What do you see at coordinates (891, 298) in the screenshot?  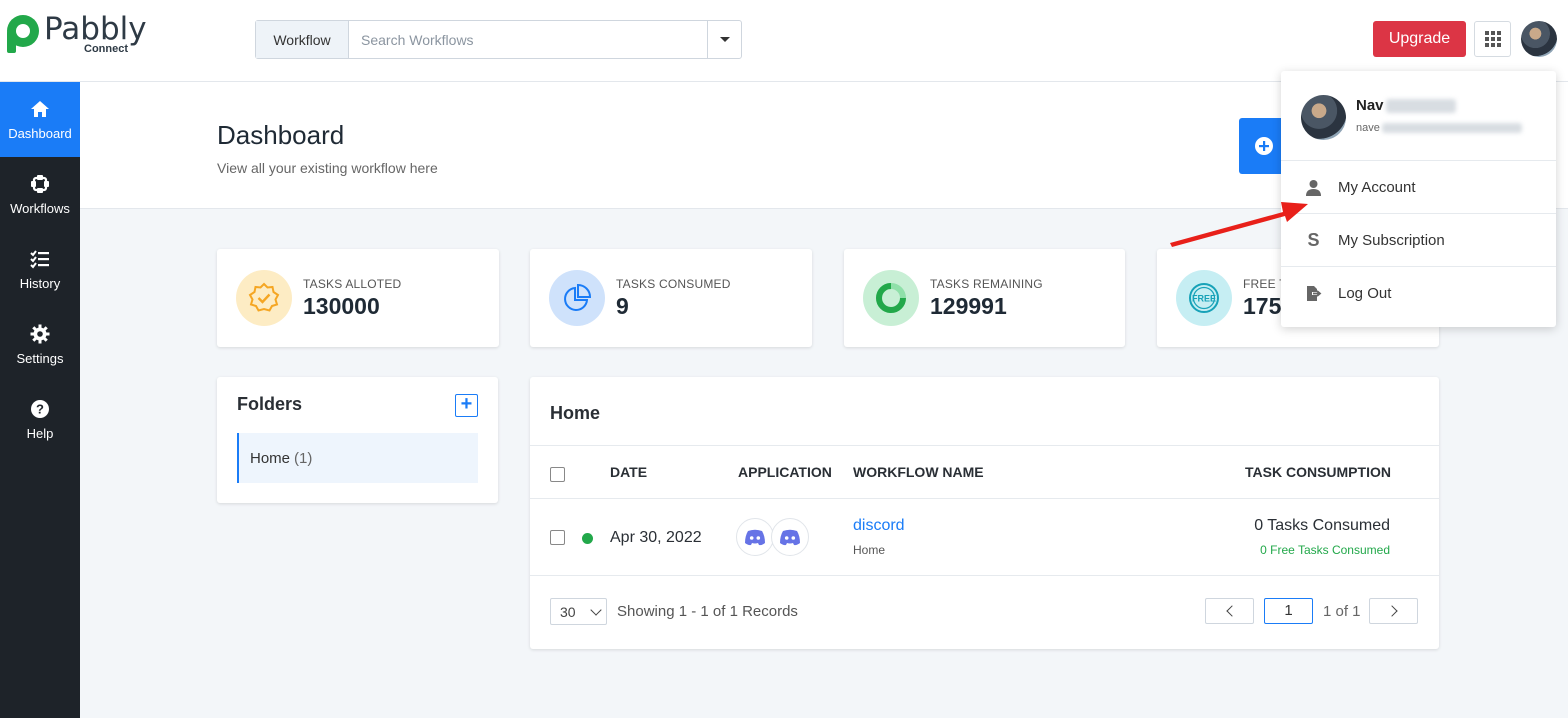 I see `ring-chart-icon` at bounding box center [891, 298].